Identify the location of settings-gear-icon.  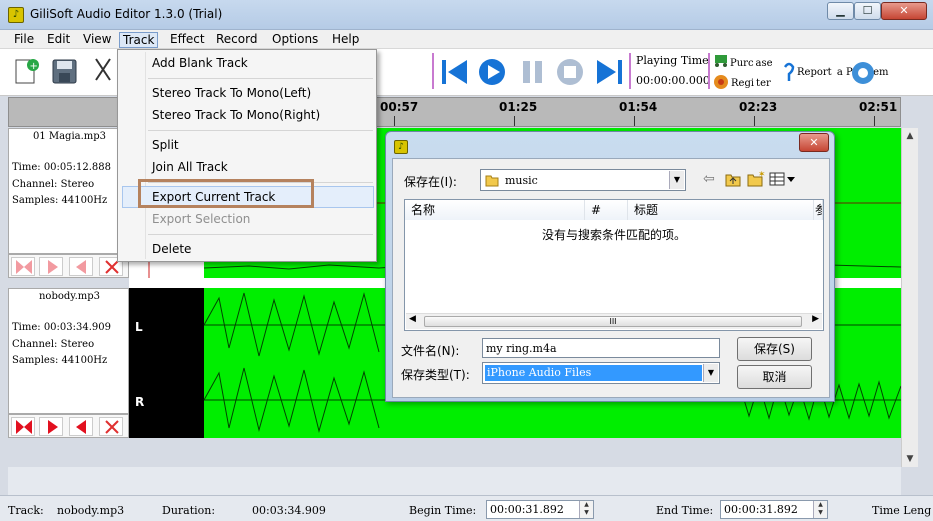
(863, 74).